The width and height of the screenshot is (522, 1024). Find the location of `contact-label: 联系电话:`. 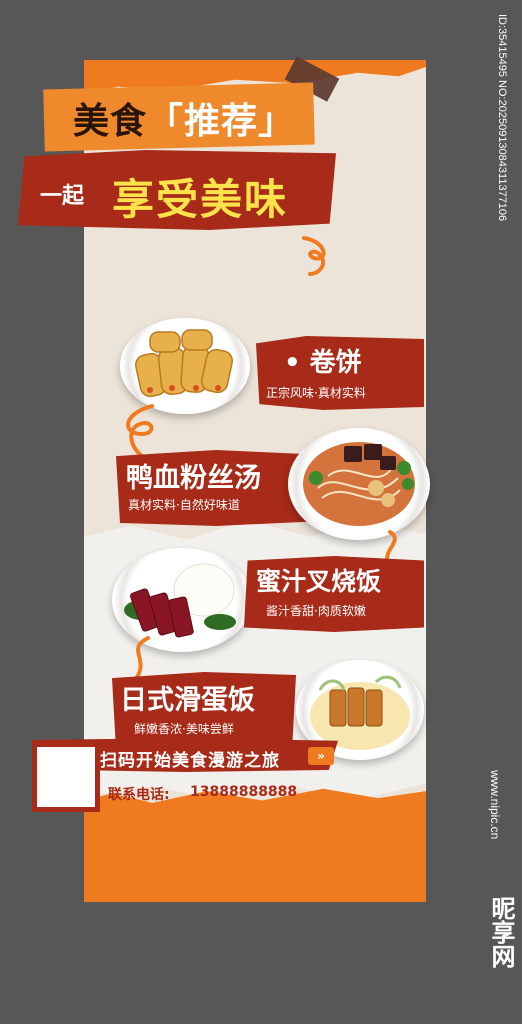

contact-label: 联系电话: is located at coordinates (139, 795).